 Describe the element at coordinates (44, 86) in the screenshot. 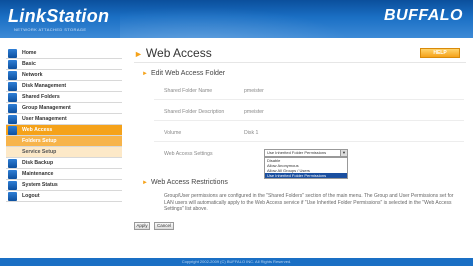

I see `sidebar-item-label: Disk Management` at that location.